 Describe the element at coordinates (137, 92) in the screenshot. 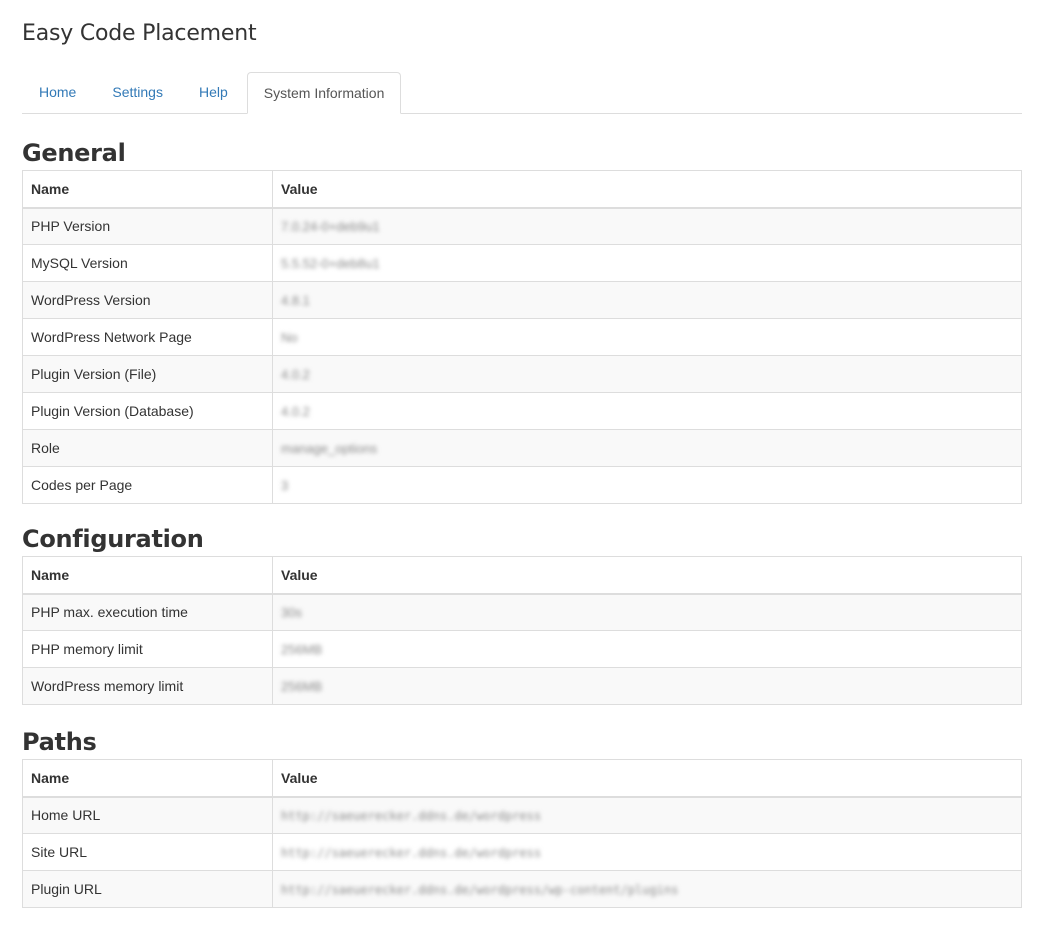

I see `tab-settings: Settings` at that location.